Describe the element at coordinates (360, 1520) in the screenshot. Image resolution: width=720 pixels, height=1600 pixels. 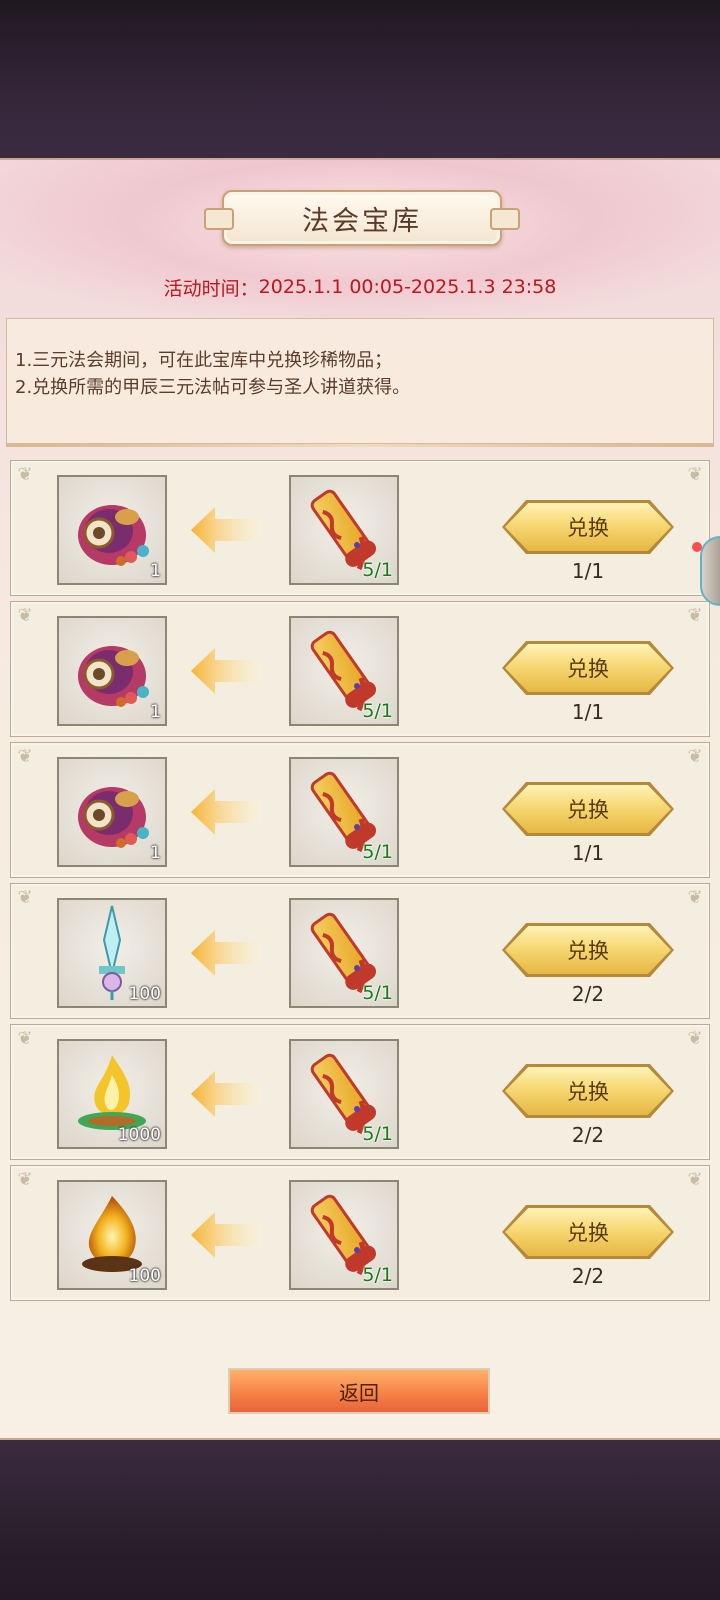
I see `bottom-backdrop` at that location.